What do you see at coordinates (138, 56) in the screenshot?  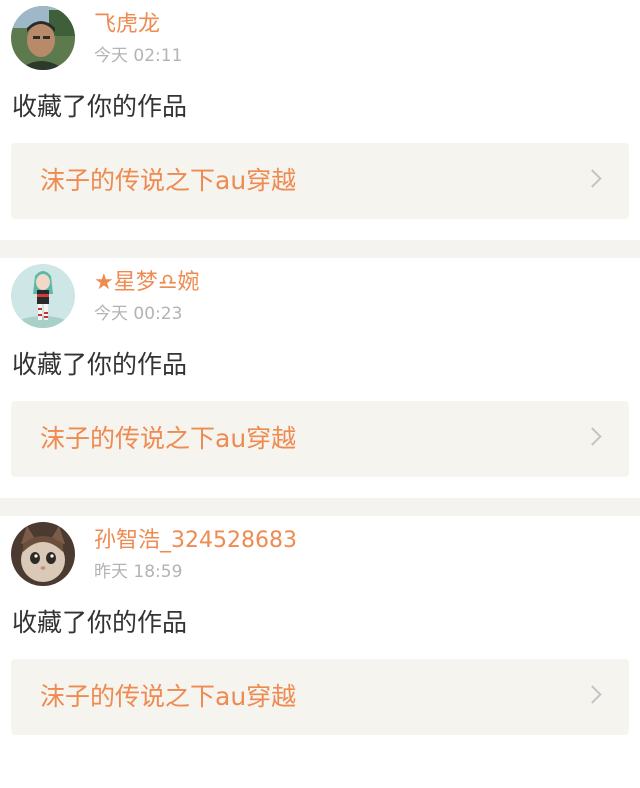 I see `timestamp: 今天 02:11` at bounding box center [138, 56].